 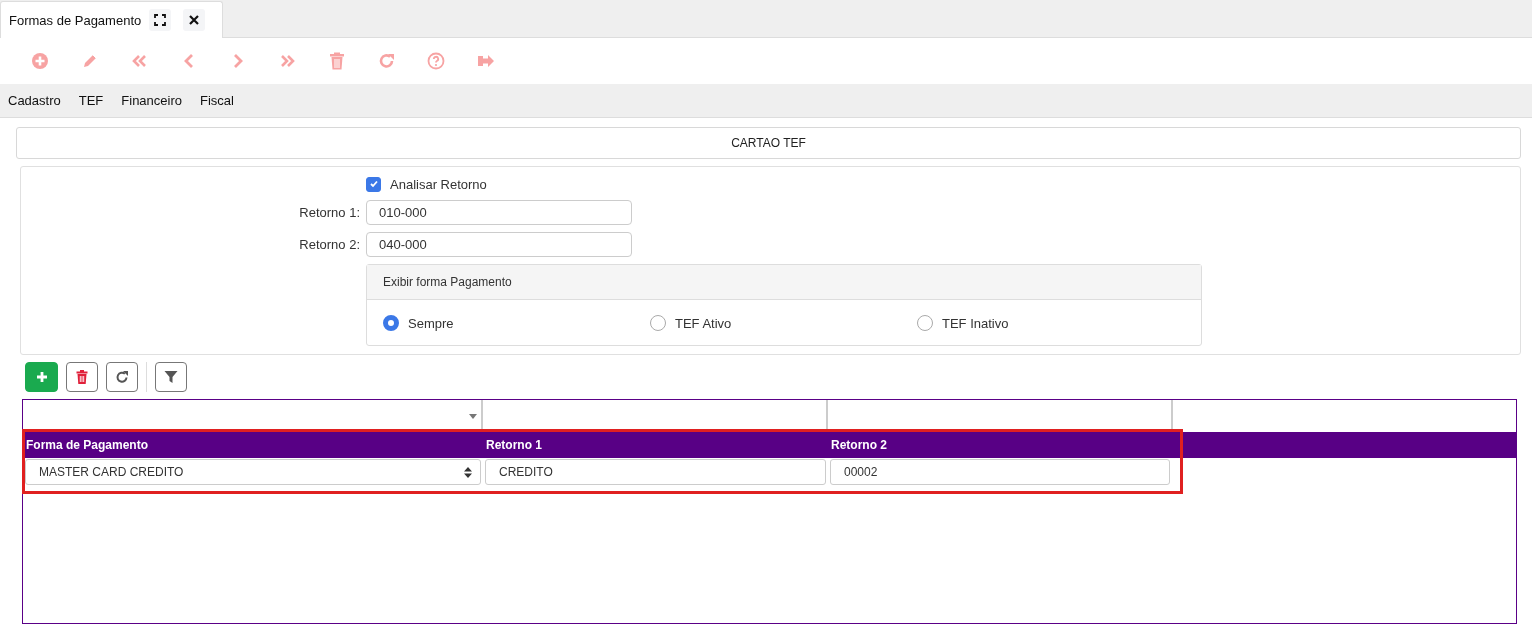 I want to click on radio-label: Sempre, so click(x=431, y=323).